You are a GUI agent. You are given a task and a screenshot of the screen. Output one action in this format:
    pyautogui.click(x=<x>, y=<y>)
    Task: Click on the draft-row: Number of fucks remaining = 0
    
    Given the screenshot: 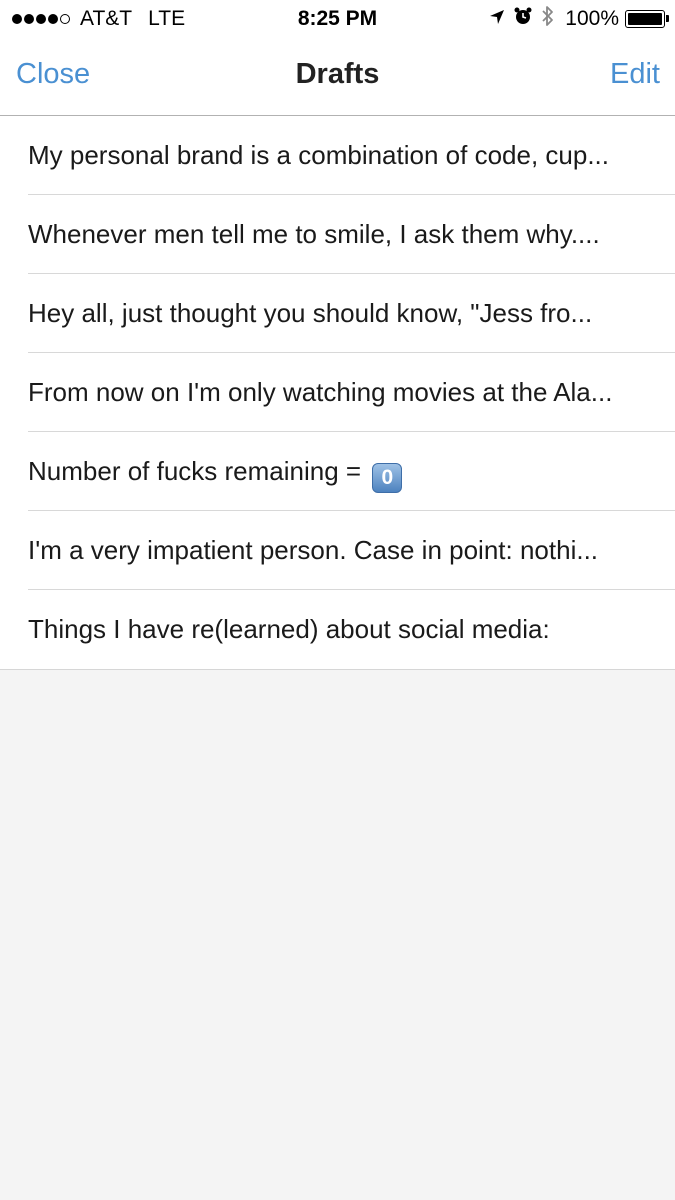 What is the action you would take?
    pyautogui.click(x=337, y=471)
    